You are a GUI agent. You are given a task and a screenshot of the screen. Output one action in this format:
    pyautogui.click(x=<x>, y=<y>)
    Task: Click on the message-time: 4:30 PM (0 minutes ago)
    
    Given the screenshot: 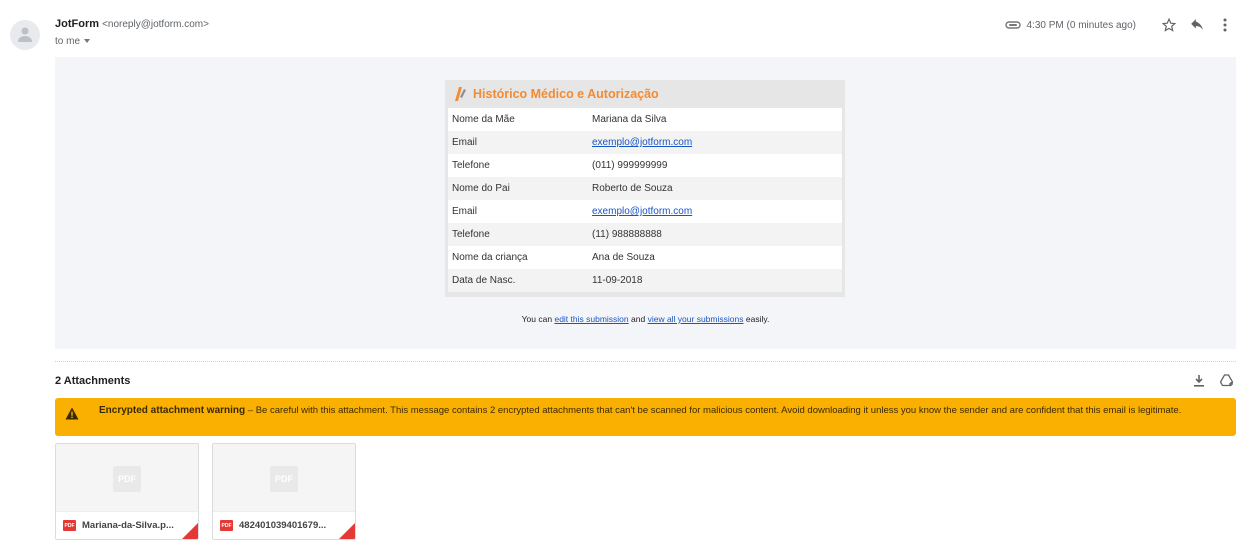 What is the action you would take?
    pyautogui.click(x=1081, y=25)
    